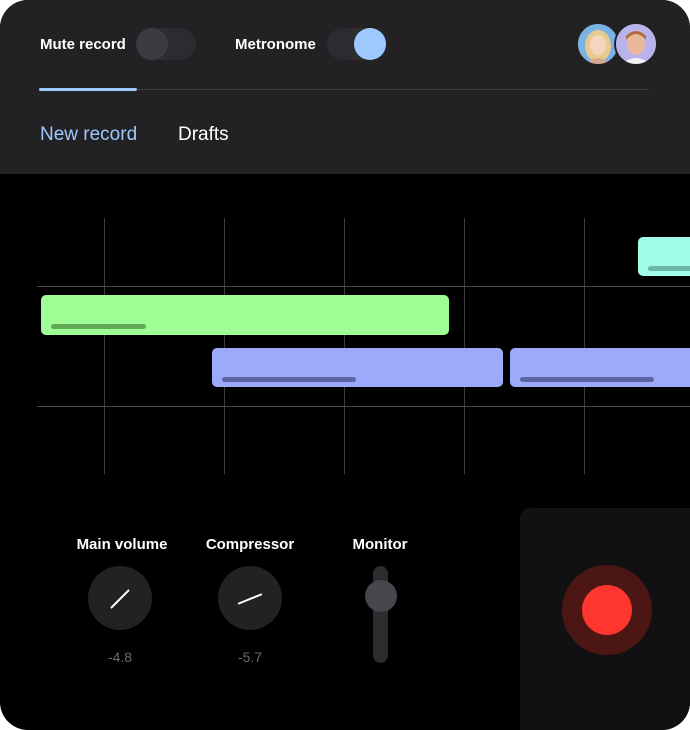 The width and height of the screenshot is (690, 730). Describe the element at coordinates (152, 44) in the screenshot. I see `mute-record-toggle-knob` at that location.